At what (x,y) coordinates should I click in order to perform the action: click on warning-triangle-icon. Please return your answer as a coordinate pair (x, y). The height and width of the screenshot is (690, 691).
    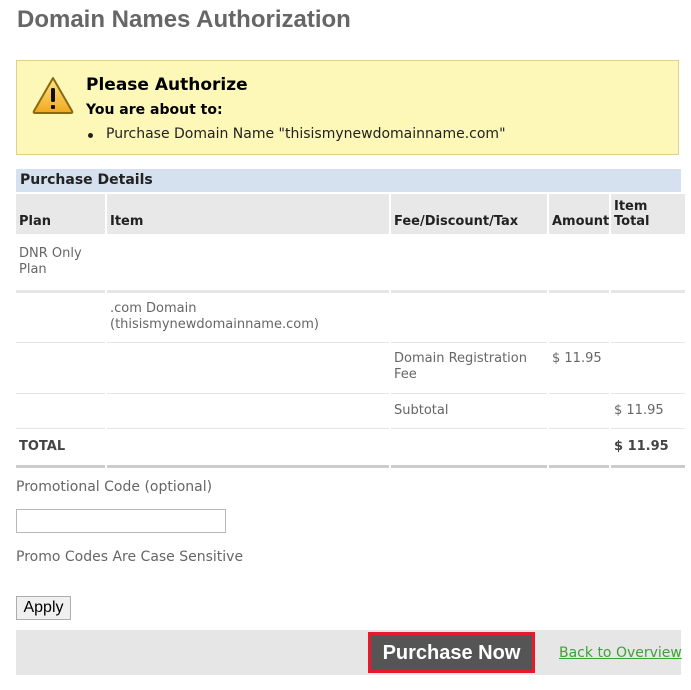
    Looking at the image, I should click on (53, 95).